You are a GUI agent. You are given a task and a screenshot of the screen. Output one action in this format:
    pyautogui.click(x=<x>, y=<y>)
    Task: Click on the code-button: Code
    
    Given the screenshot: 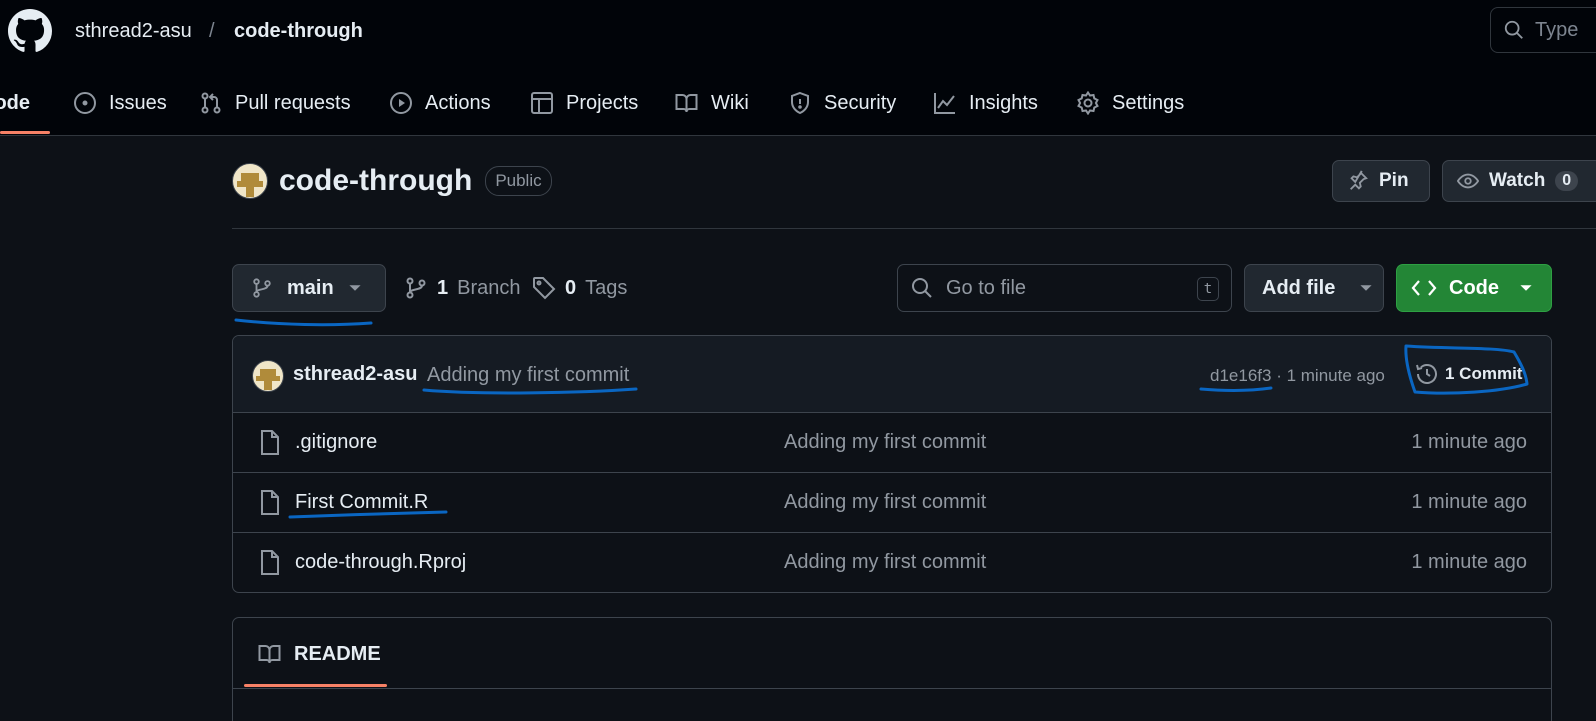 What is the action you would take?
    pyautogui.click(x=1474, y=288)
    